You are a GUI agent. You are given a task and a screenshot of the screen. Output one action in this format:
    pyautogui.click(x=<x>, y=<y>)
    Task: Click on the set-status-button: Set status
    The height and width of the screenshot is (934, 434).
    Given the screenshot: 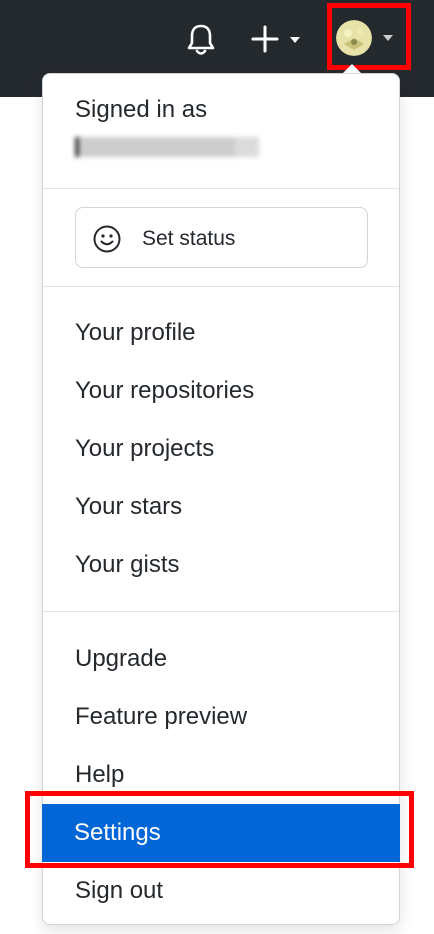 What is the action you would take?
    pyautogui.click(x=221, y=237)
    